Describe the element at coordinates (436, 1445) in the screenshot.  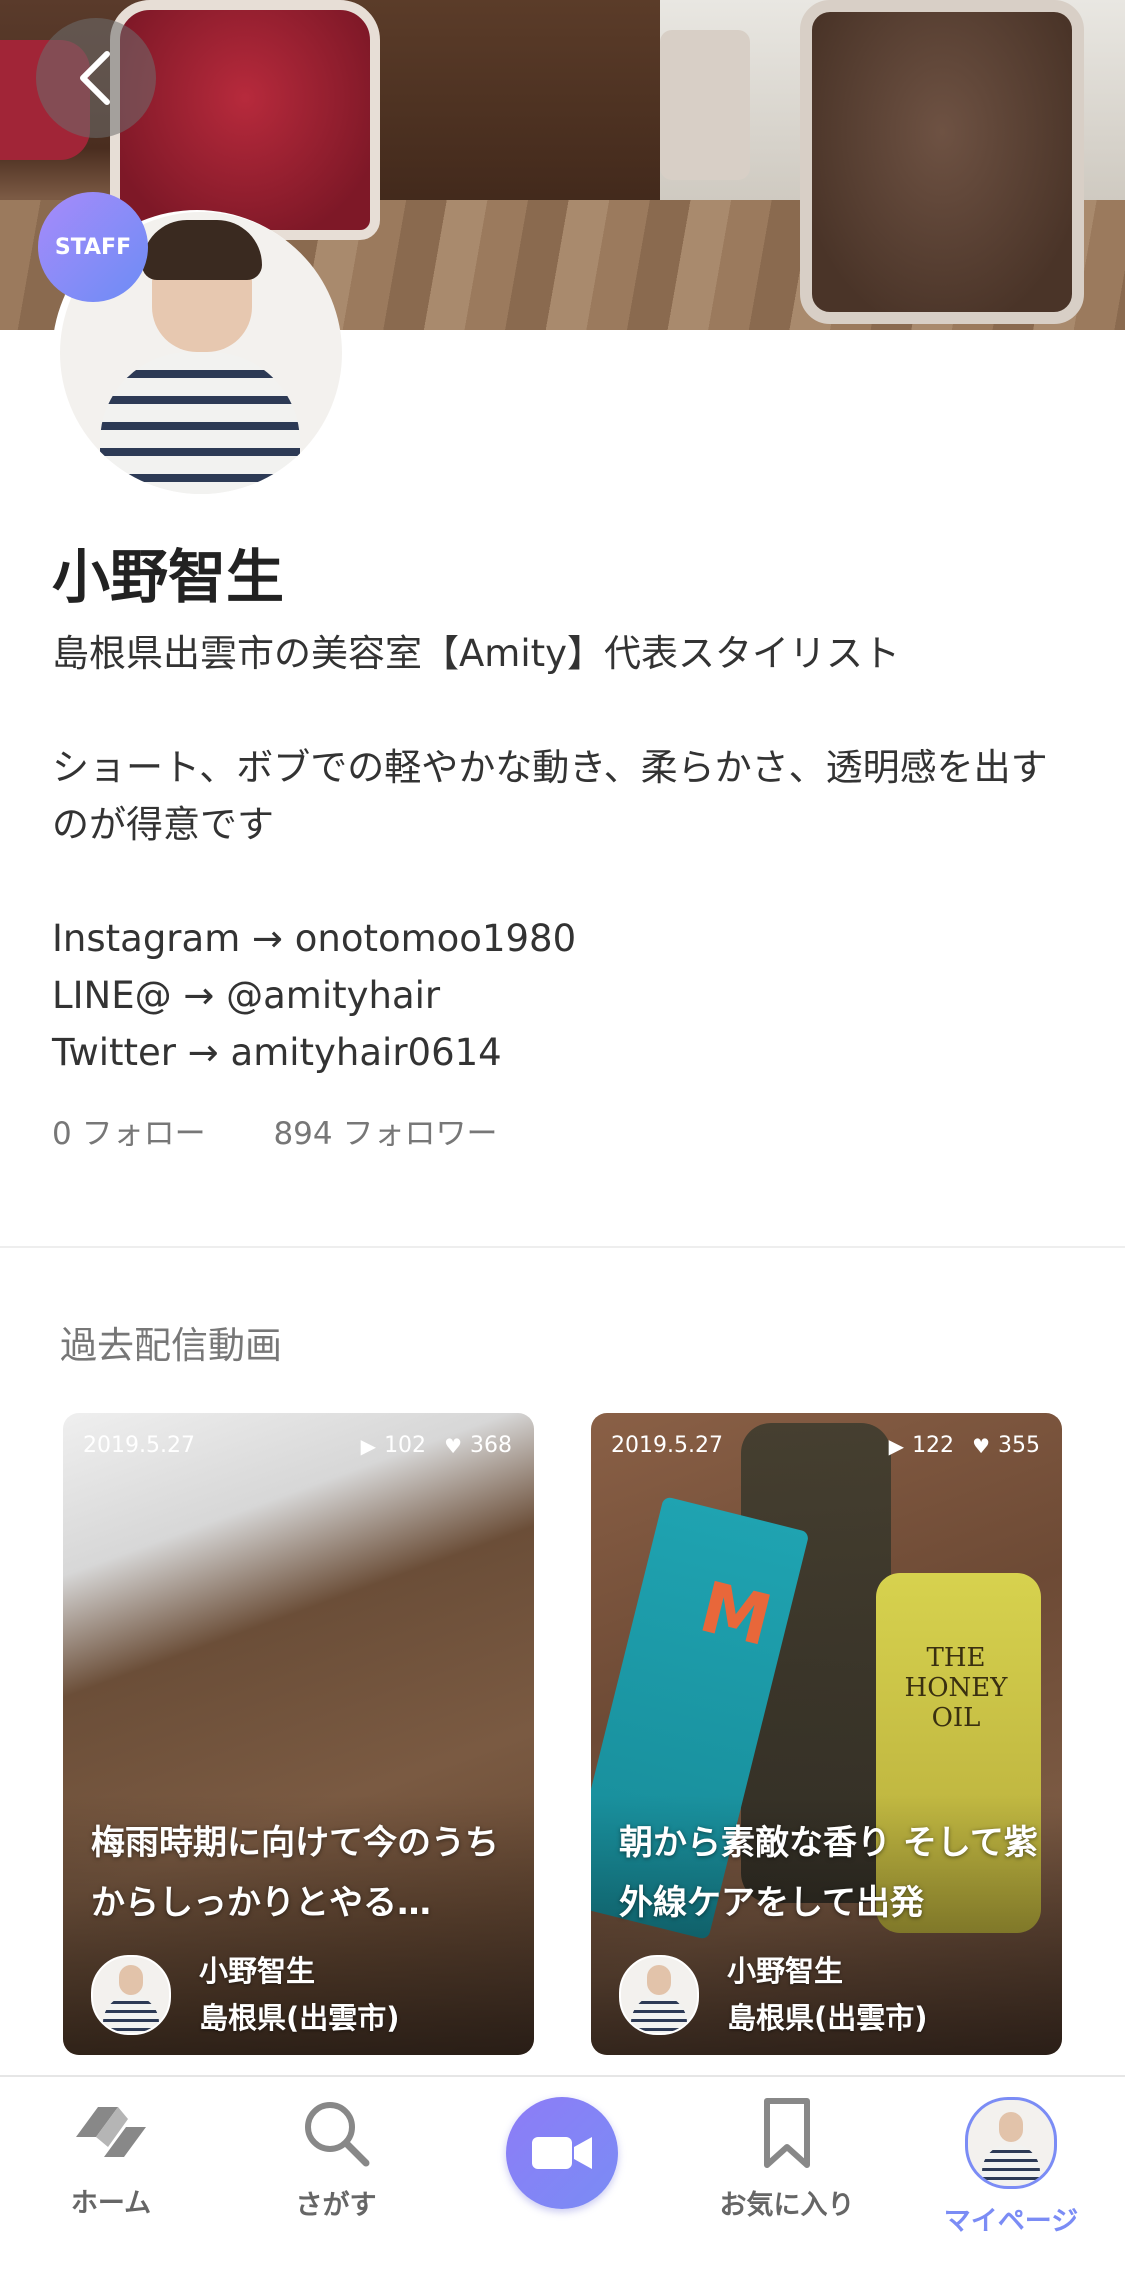
I see `video-stats: ▶ 102 ♥ 368` at that location.